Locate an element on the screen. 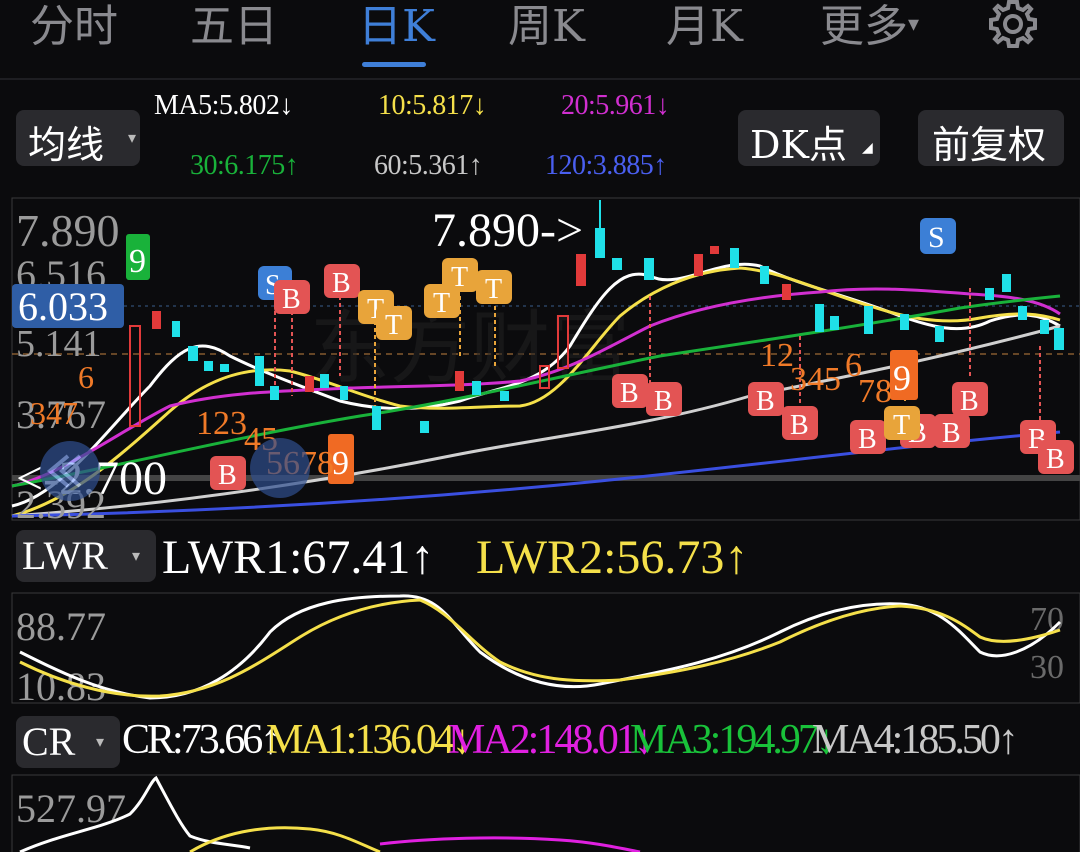  cr-ma2-line is located at coordinates (510, 844).